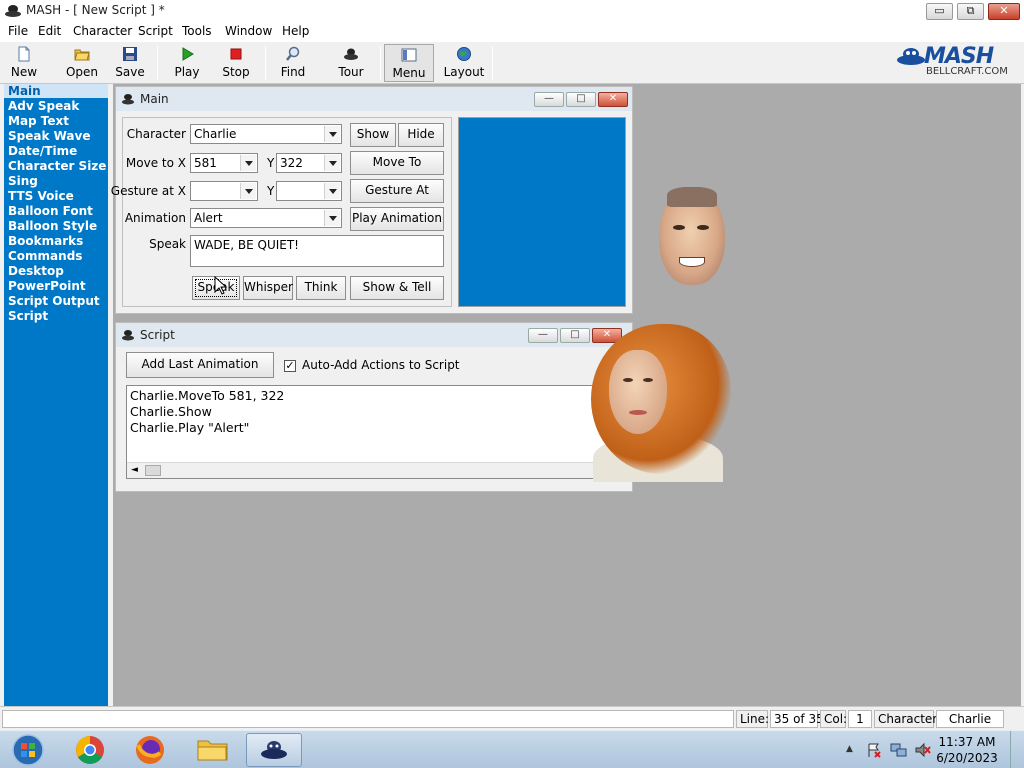  What do you see at coordinates (290, 366) in the screenshot?
I see `auto-add-checkbox: ✓` at bounding box center [290, 366].